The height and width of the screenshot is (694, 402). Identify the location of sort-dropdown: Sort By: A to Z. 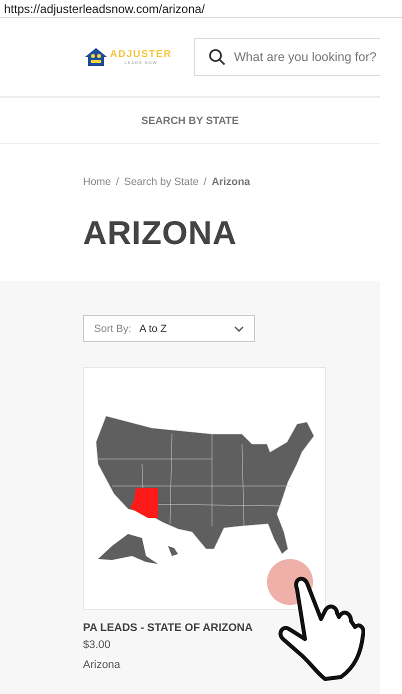
(169, 328).